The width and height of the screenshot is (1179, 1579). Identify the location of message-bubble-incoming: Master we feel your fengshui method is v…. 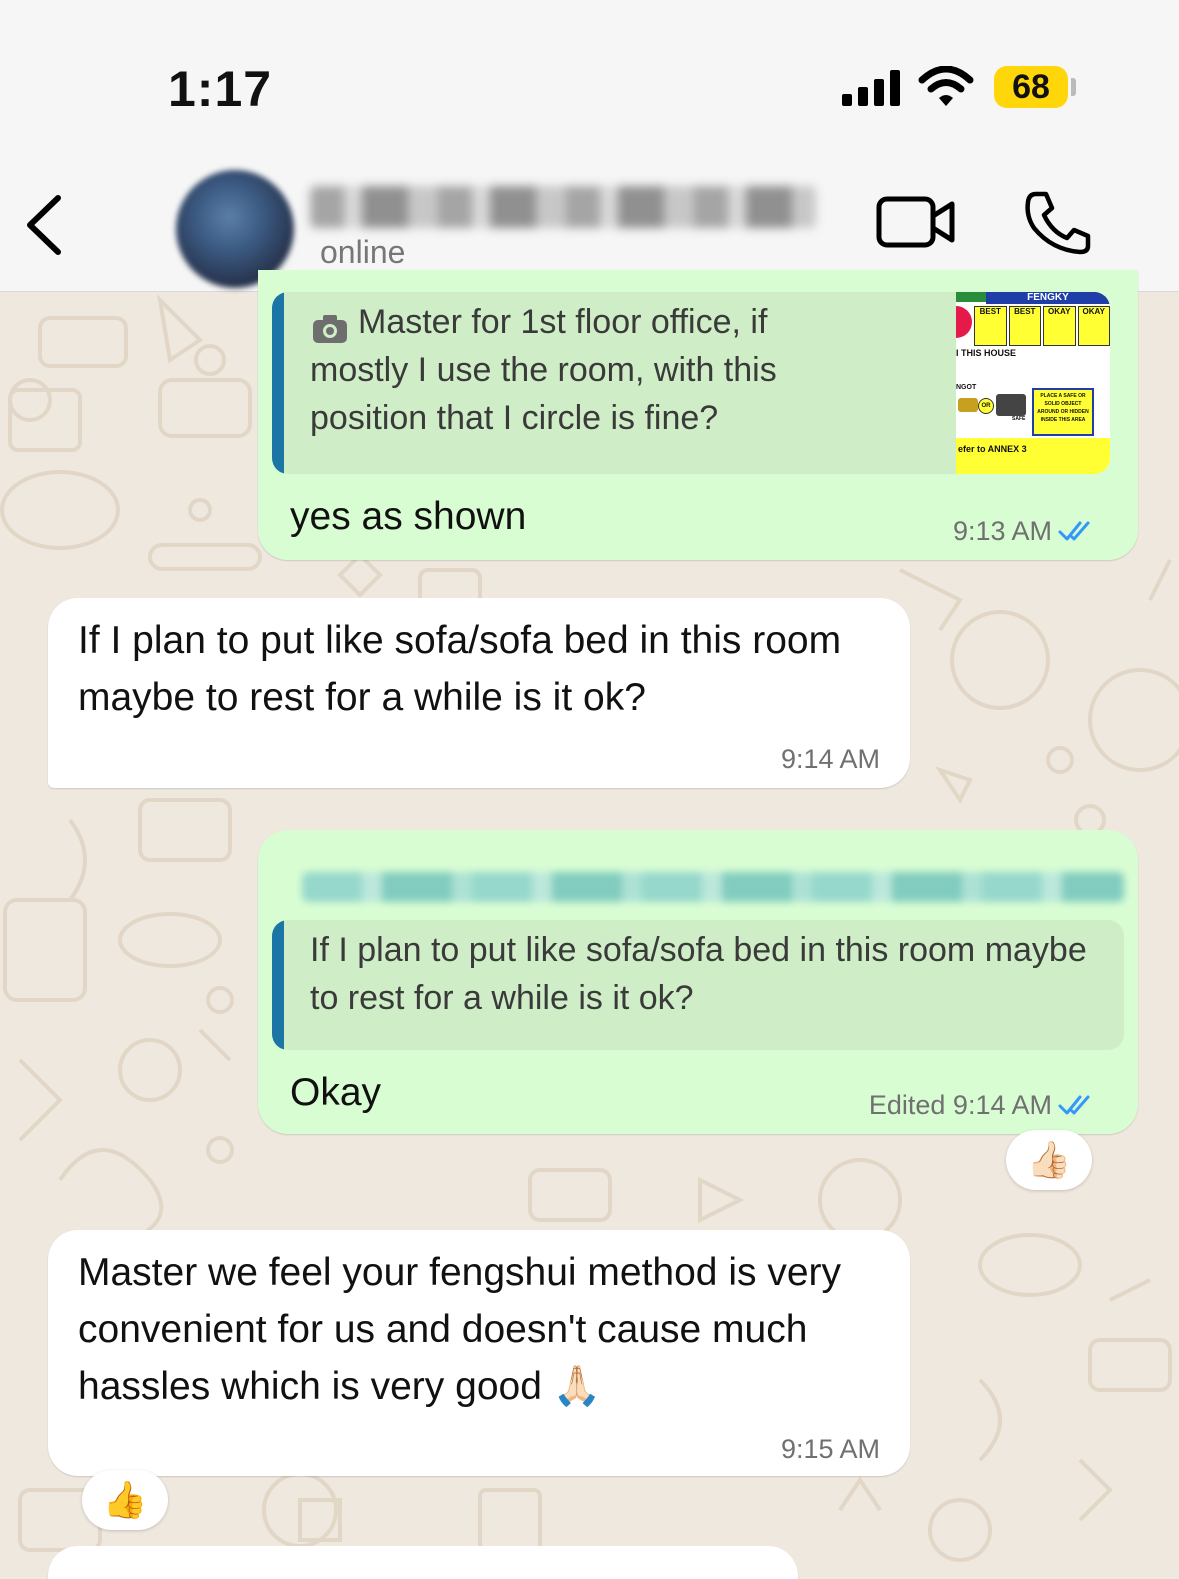
(479, 1353).